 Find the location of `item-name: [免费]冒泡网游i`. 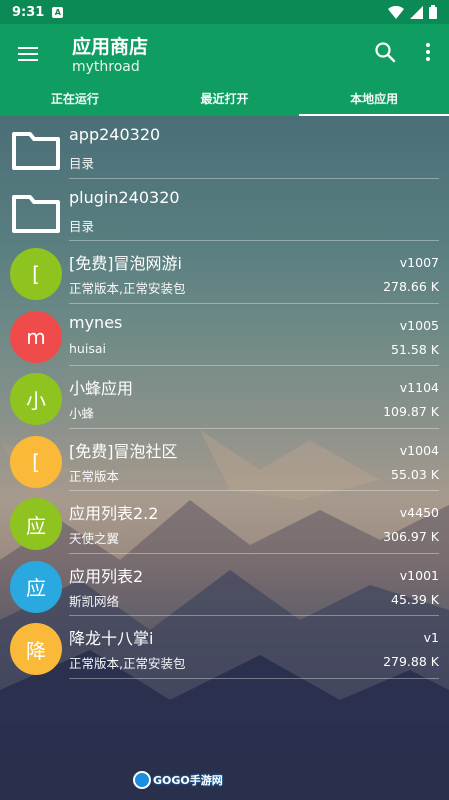

item-name: [免费]冒泡网游i is located at coordinates (125, 263).